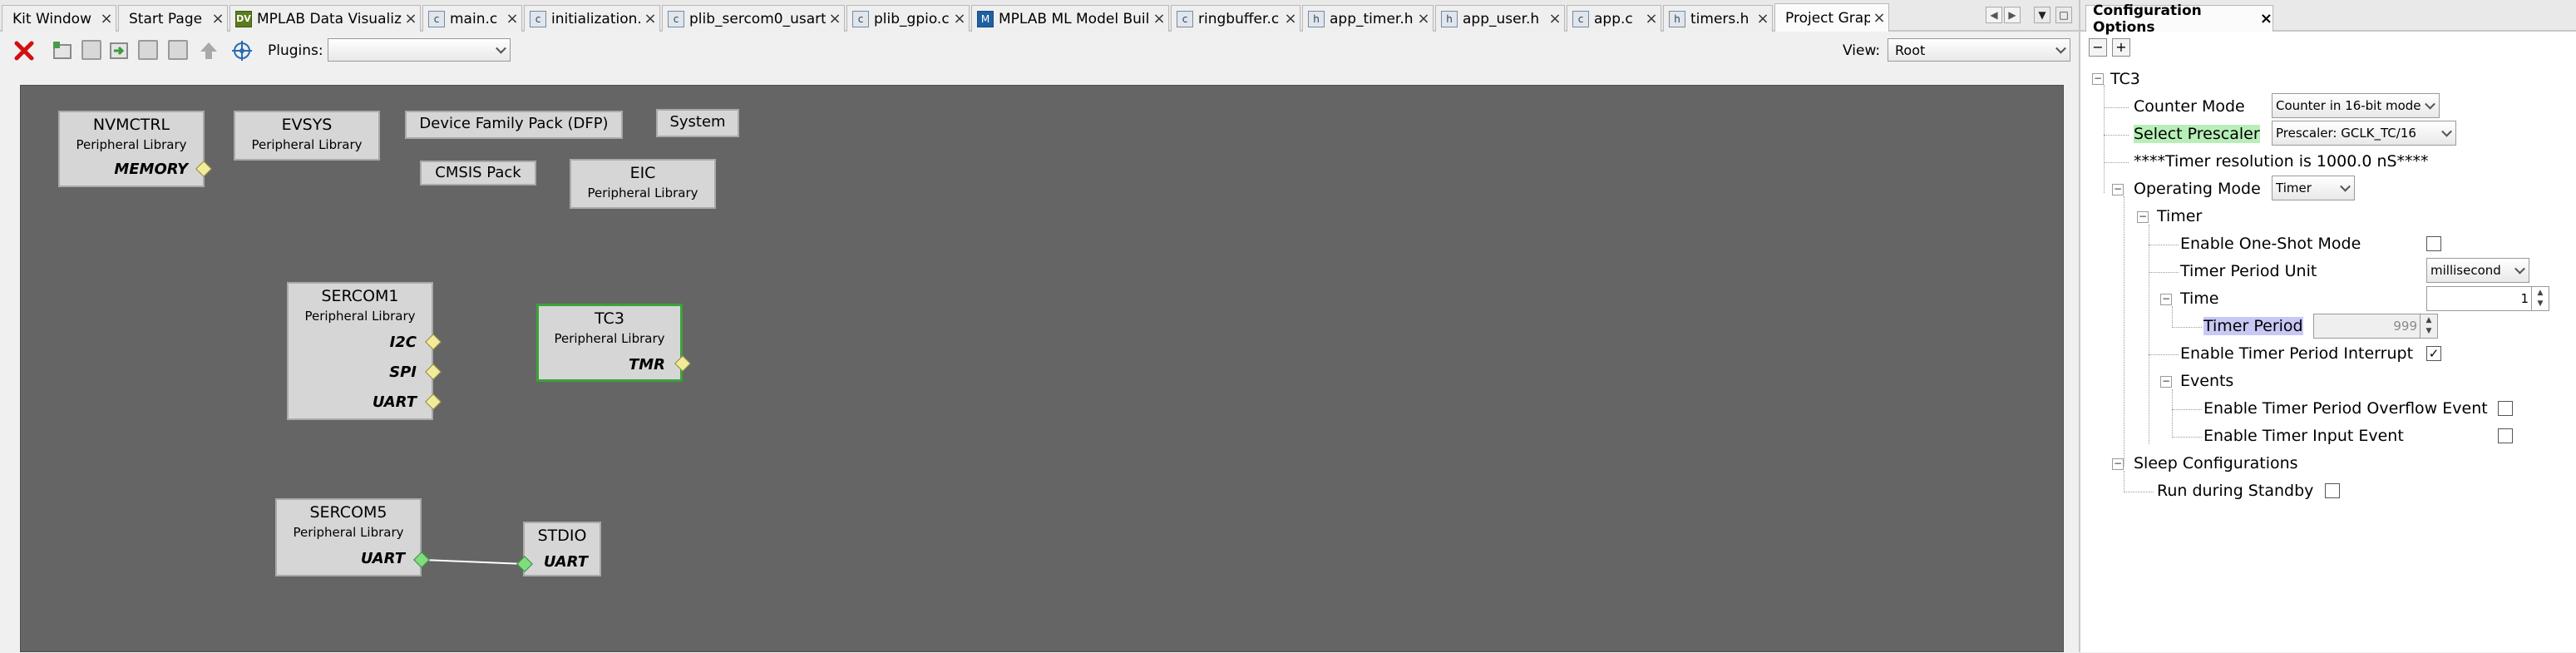  Describe the element at coordinates (478, 173) in the screenshot. I see `node-cmsis-pack: CMSIS Pack` at that location.